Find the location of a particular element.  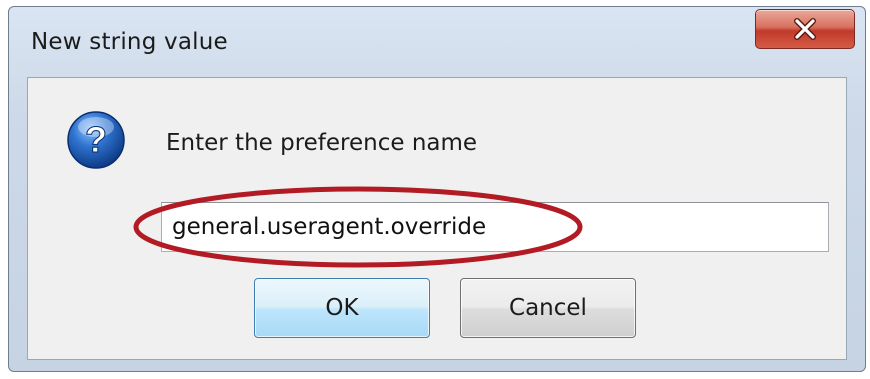

question-icon: ? is located at coordinates (96, 140).